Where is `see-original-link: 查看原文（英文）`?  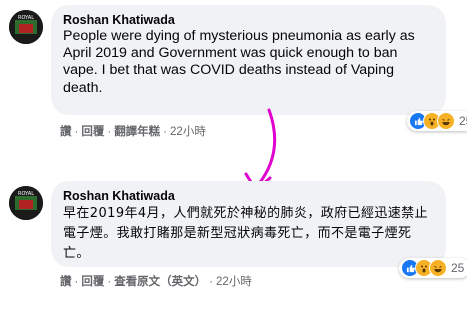
see-original-link: 查看原文（英文） is located at coordinates (160, 281).